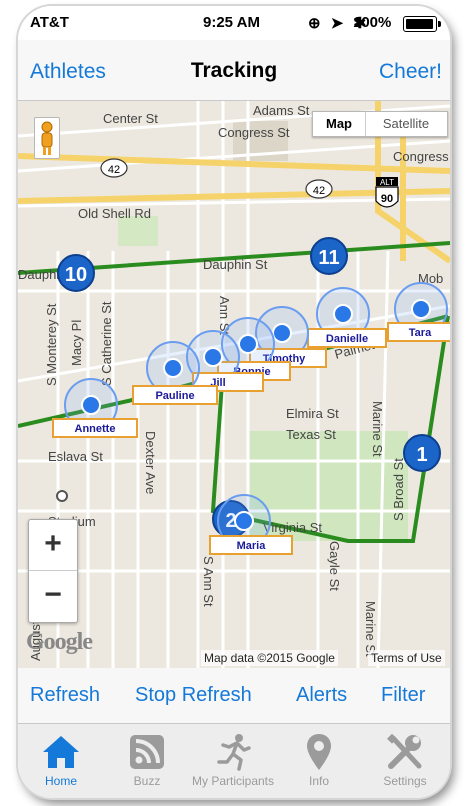 The height and width of the screenshot is (806, 467). What do you see at coordinates (347, 339) in the screenshot?
I see `athlete-name-label: Danielle` at bounding box center [347, 339].